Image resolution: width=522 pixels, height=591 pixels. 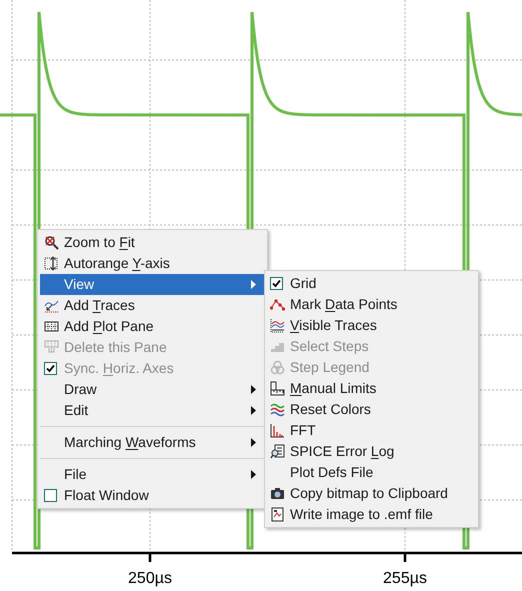 I want to click on axis-tick-label: 250µs, so click(x=150, y=579).